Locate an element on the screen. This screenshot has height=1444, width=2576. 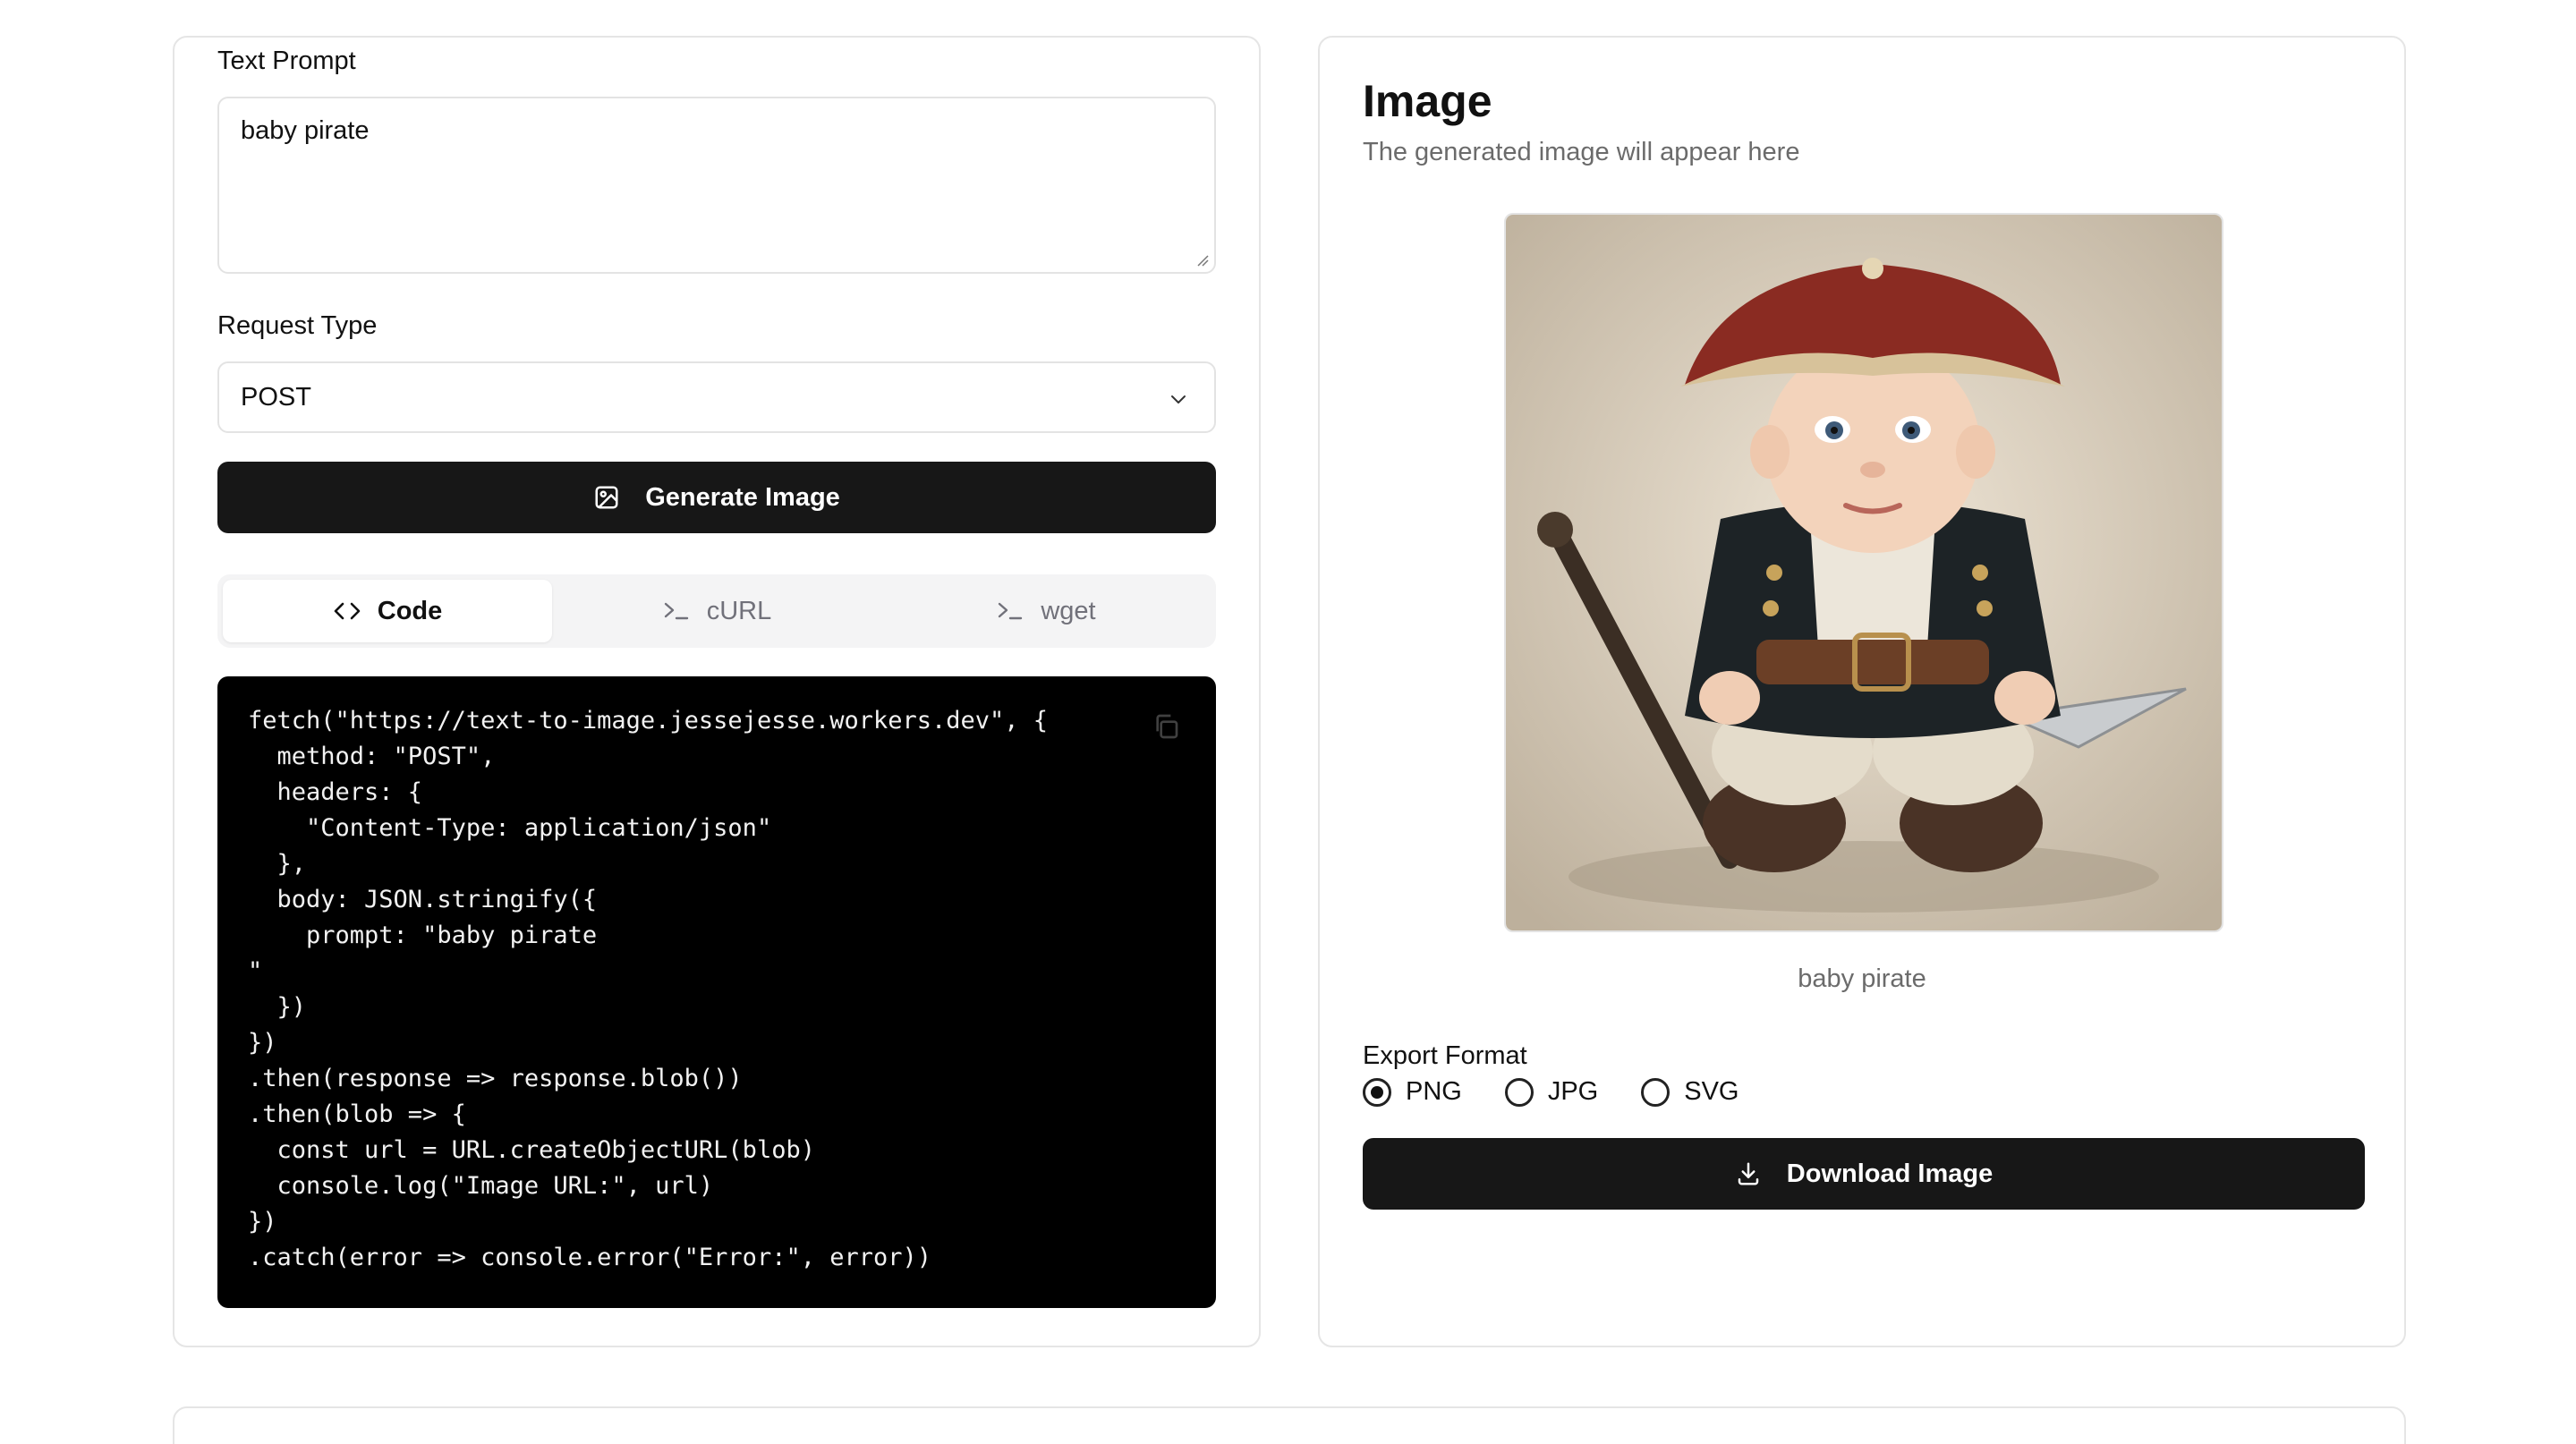
generated-image is located at coordinates (1863, 572).